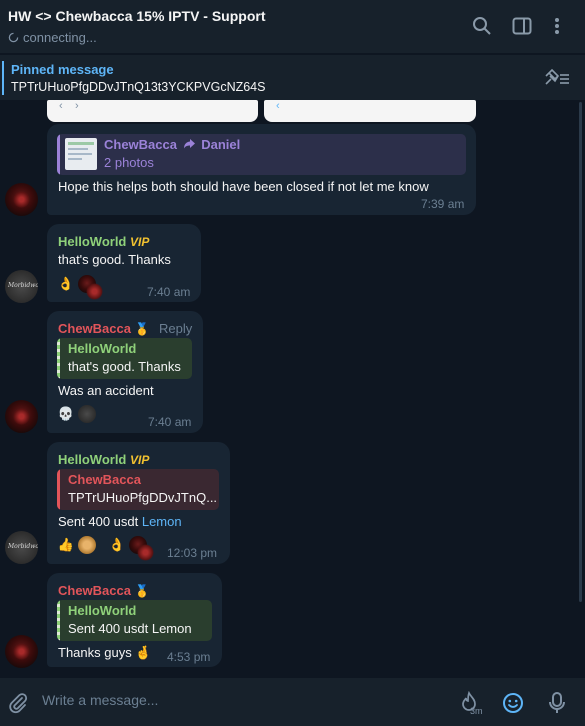  I want to click on thumbs-up-emoji: 👍, so click(66, 544).